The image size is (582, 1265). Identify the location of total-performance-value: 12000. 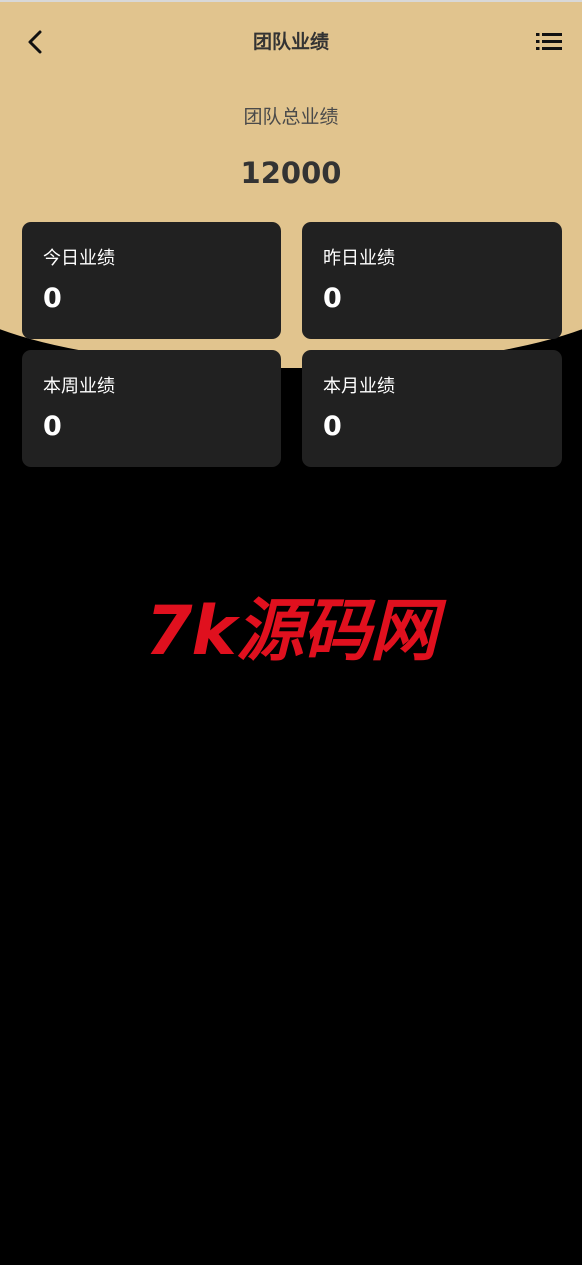
(291, 173).